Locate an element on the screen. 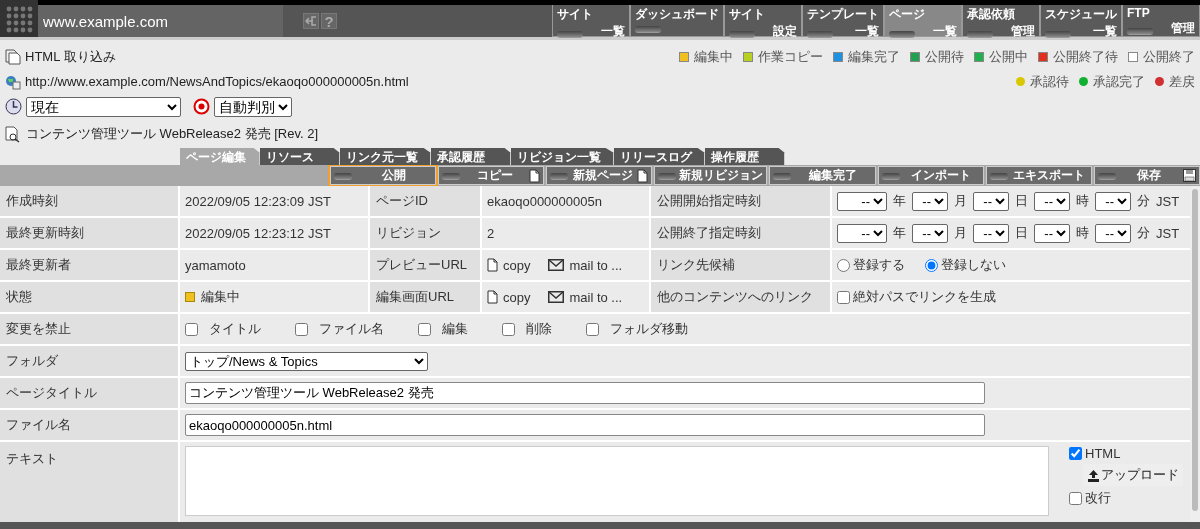 This screenshot has height=529, width=1200. radio-option: 登録する is located at coordinates (871, 265).